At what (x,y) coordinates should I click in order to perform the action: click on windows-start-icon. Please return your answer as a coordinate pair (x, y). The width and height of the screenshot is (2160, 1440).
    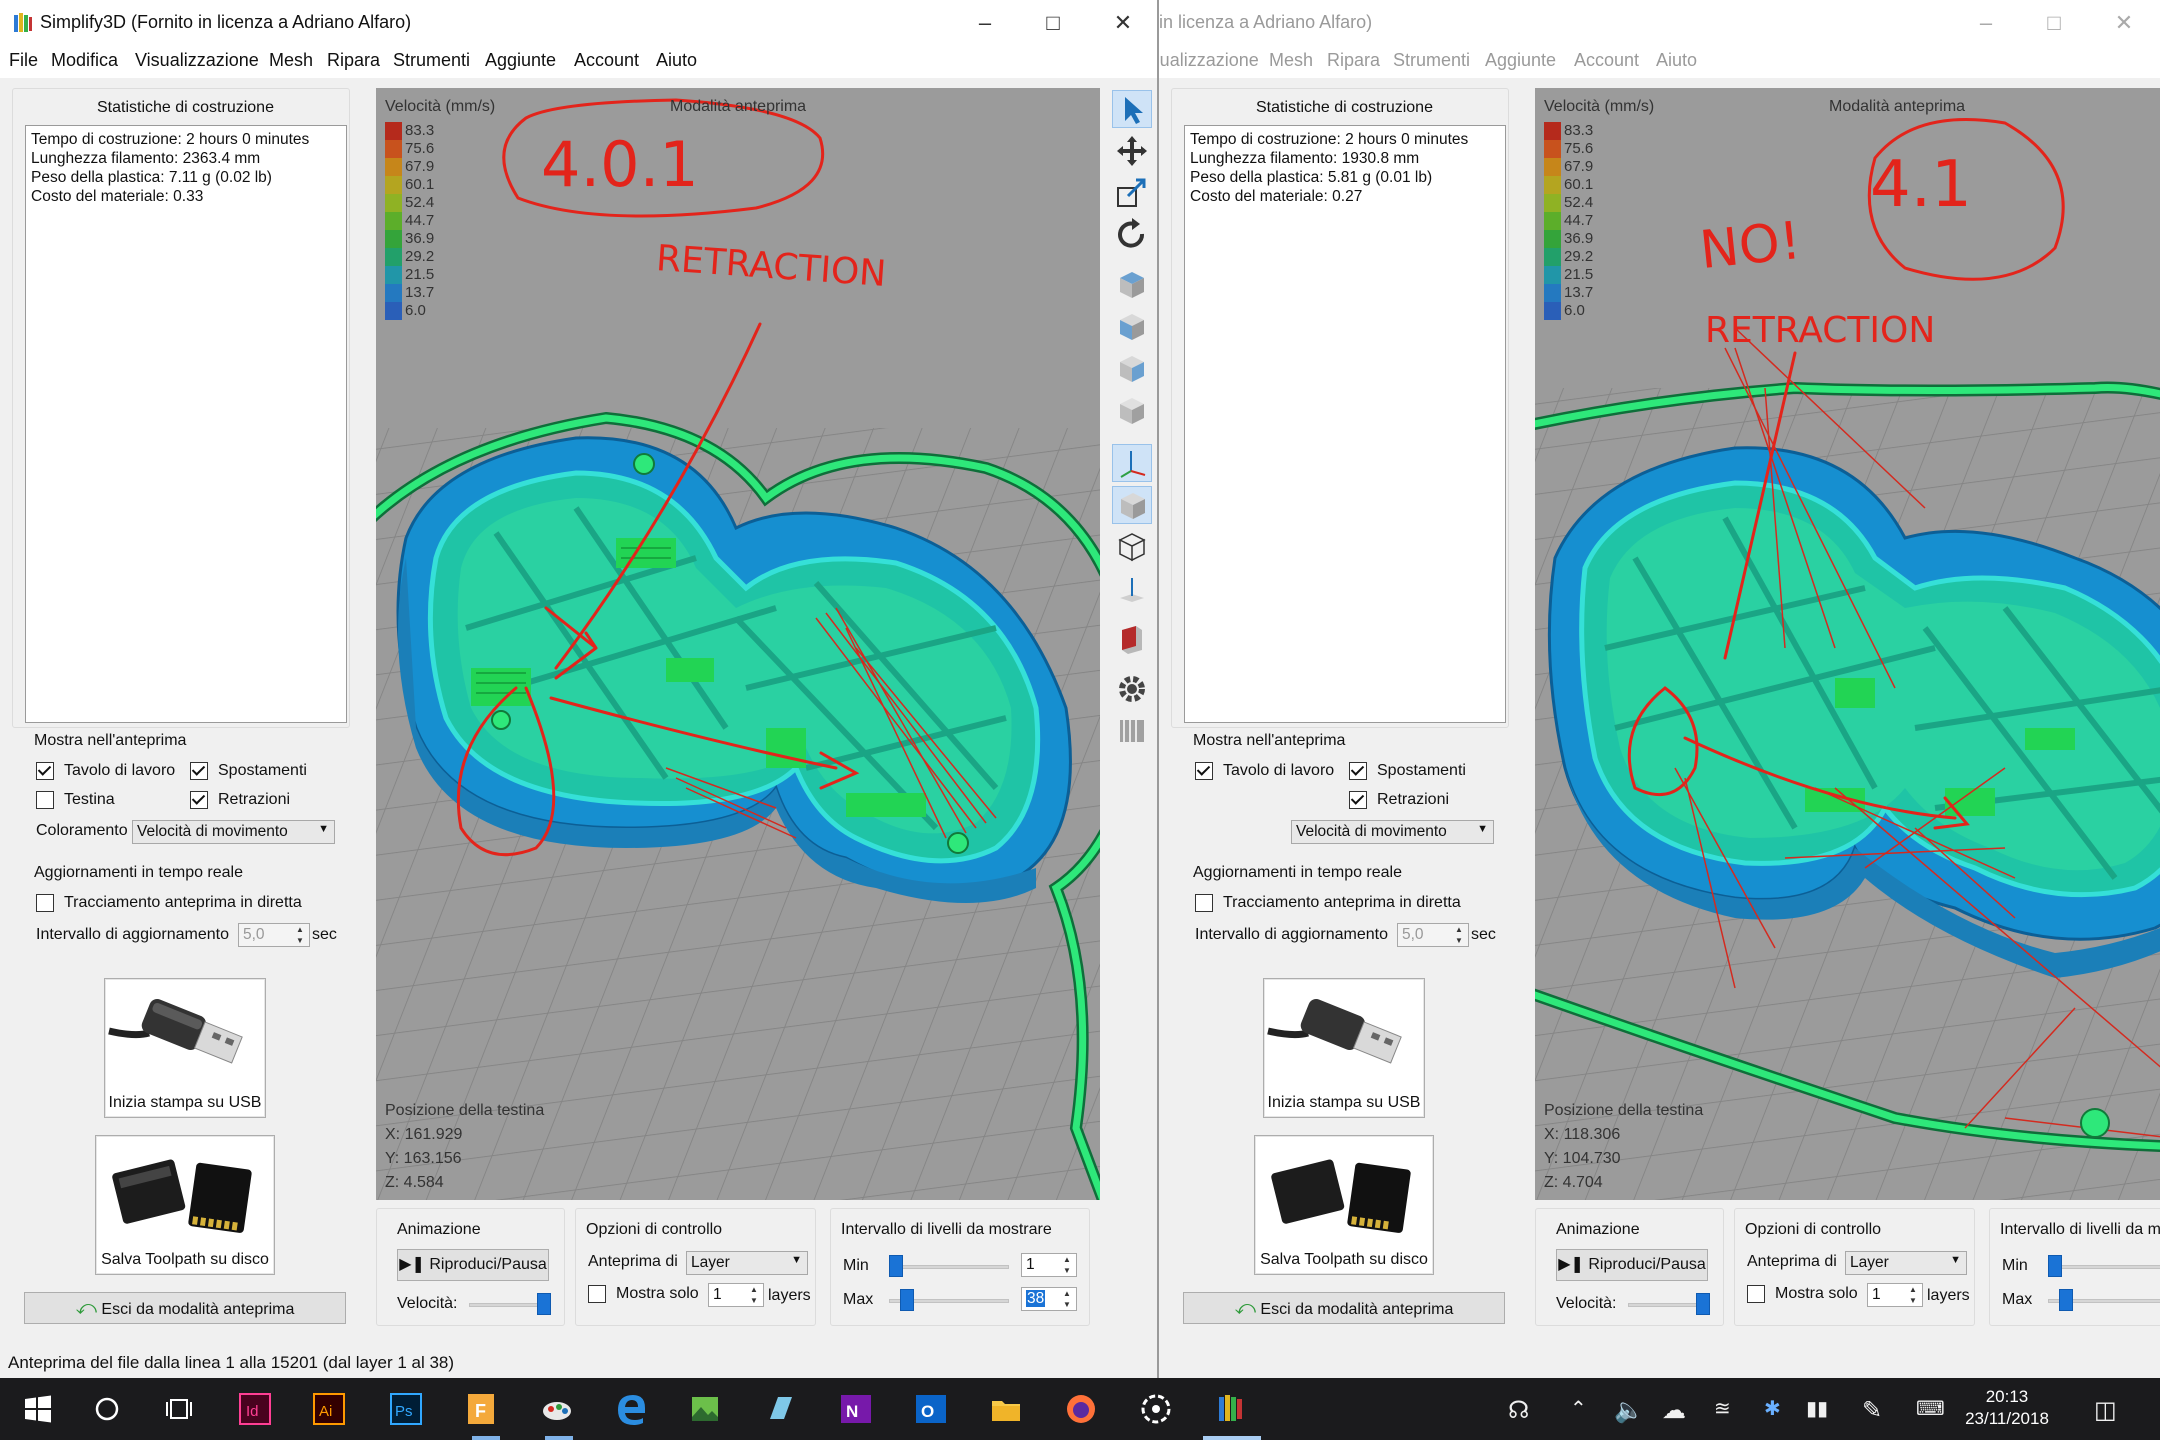
    Looking at the image, I should click on (38, 1409).